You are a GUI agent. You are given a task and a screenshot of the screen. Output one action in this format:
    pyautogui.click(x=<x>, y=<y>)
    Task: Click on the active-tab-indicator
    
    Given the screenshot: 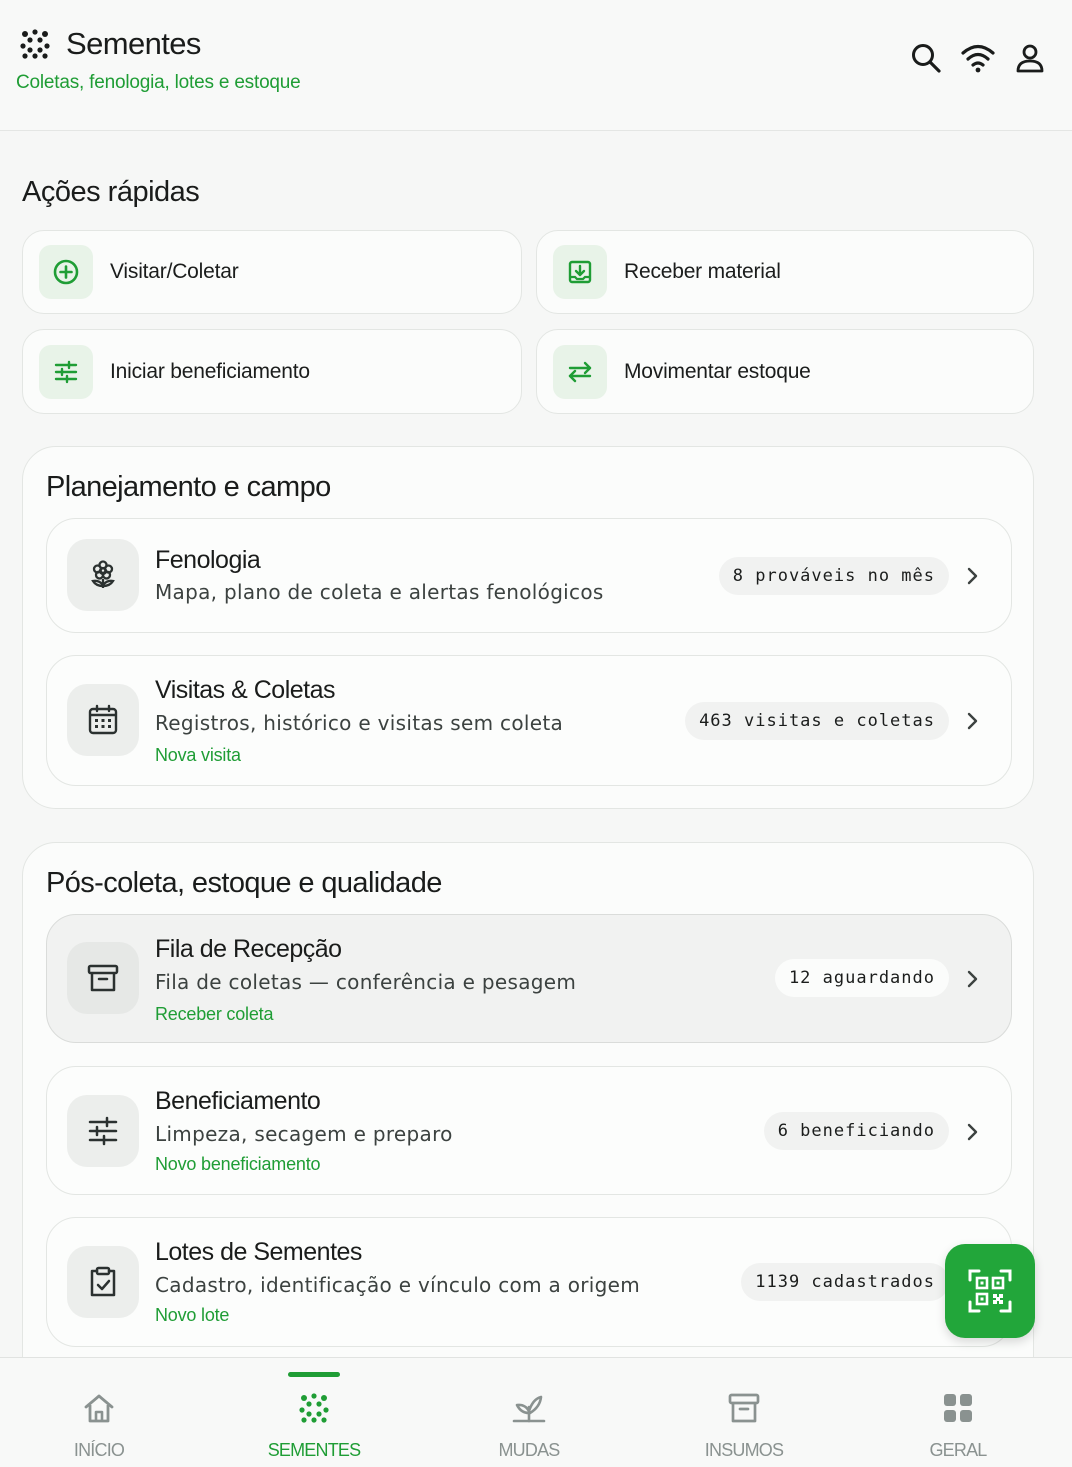 What is the action you would take?
    pyautogui.click(x=314, y=1374)
    